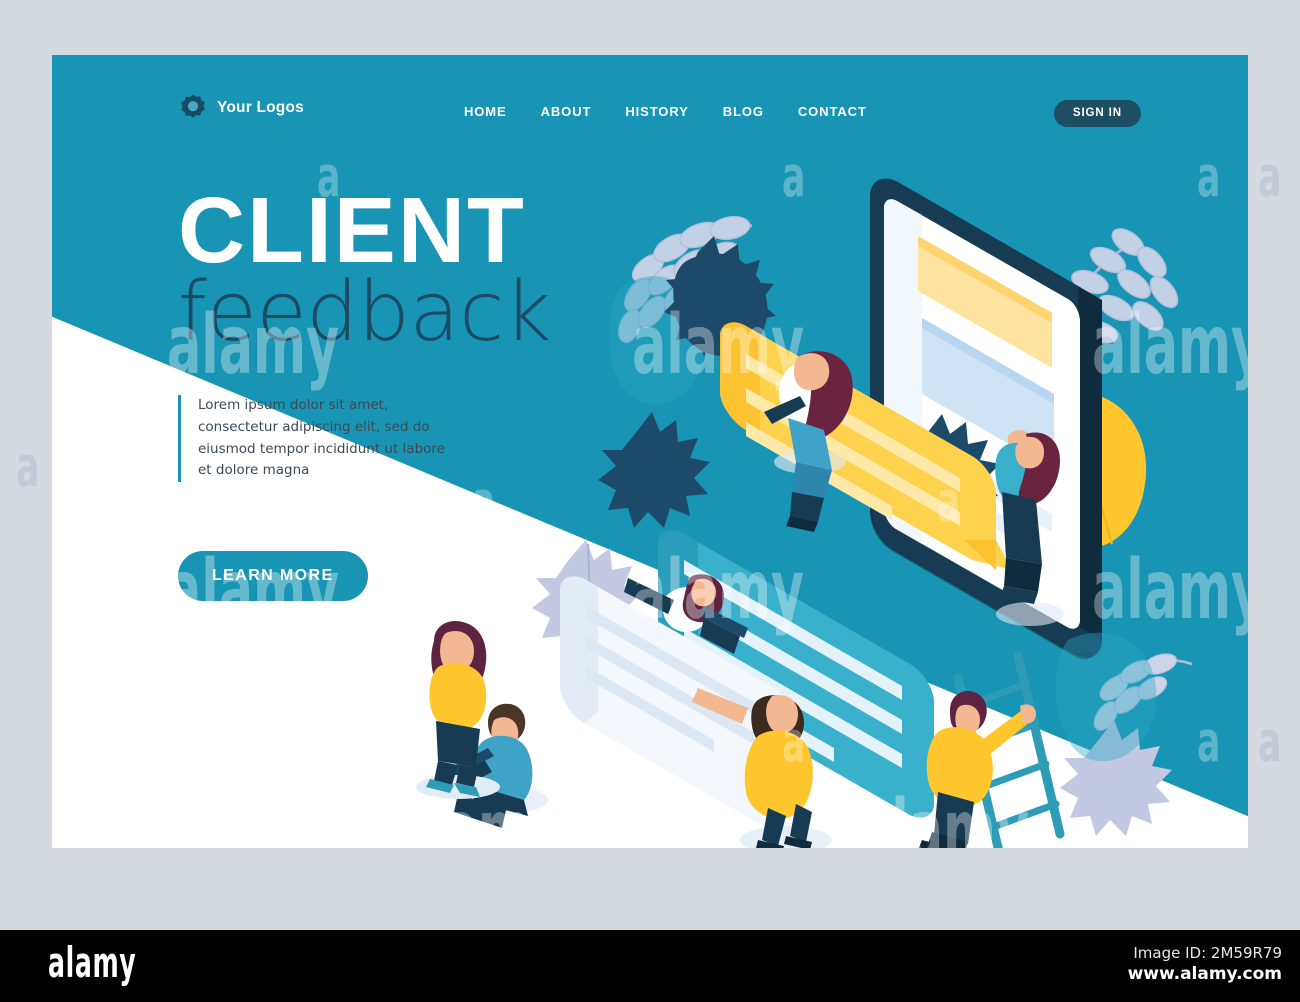 The height and width of the screenshot is (1002, 1300). Describe the element at coordinates (485, 111) in the screenshot. I see `nav-item-home: HOME` at that location.